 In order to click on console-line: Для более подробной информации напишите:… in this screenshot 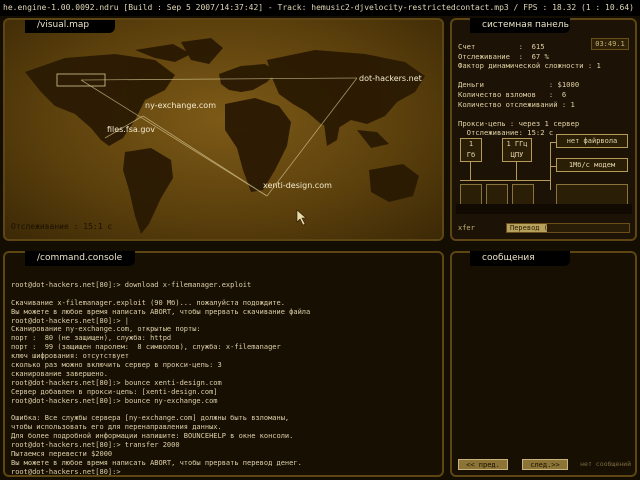, I will do `click(152, 436)`.